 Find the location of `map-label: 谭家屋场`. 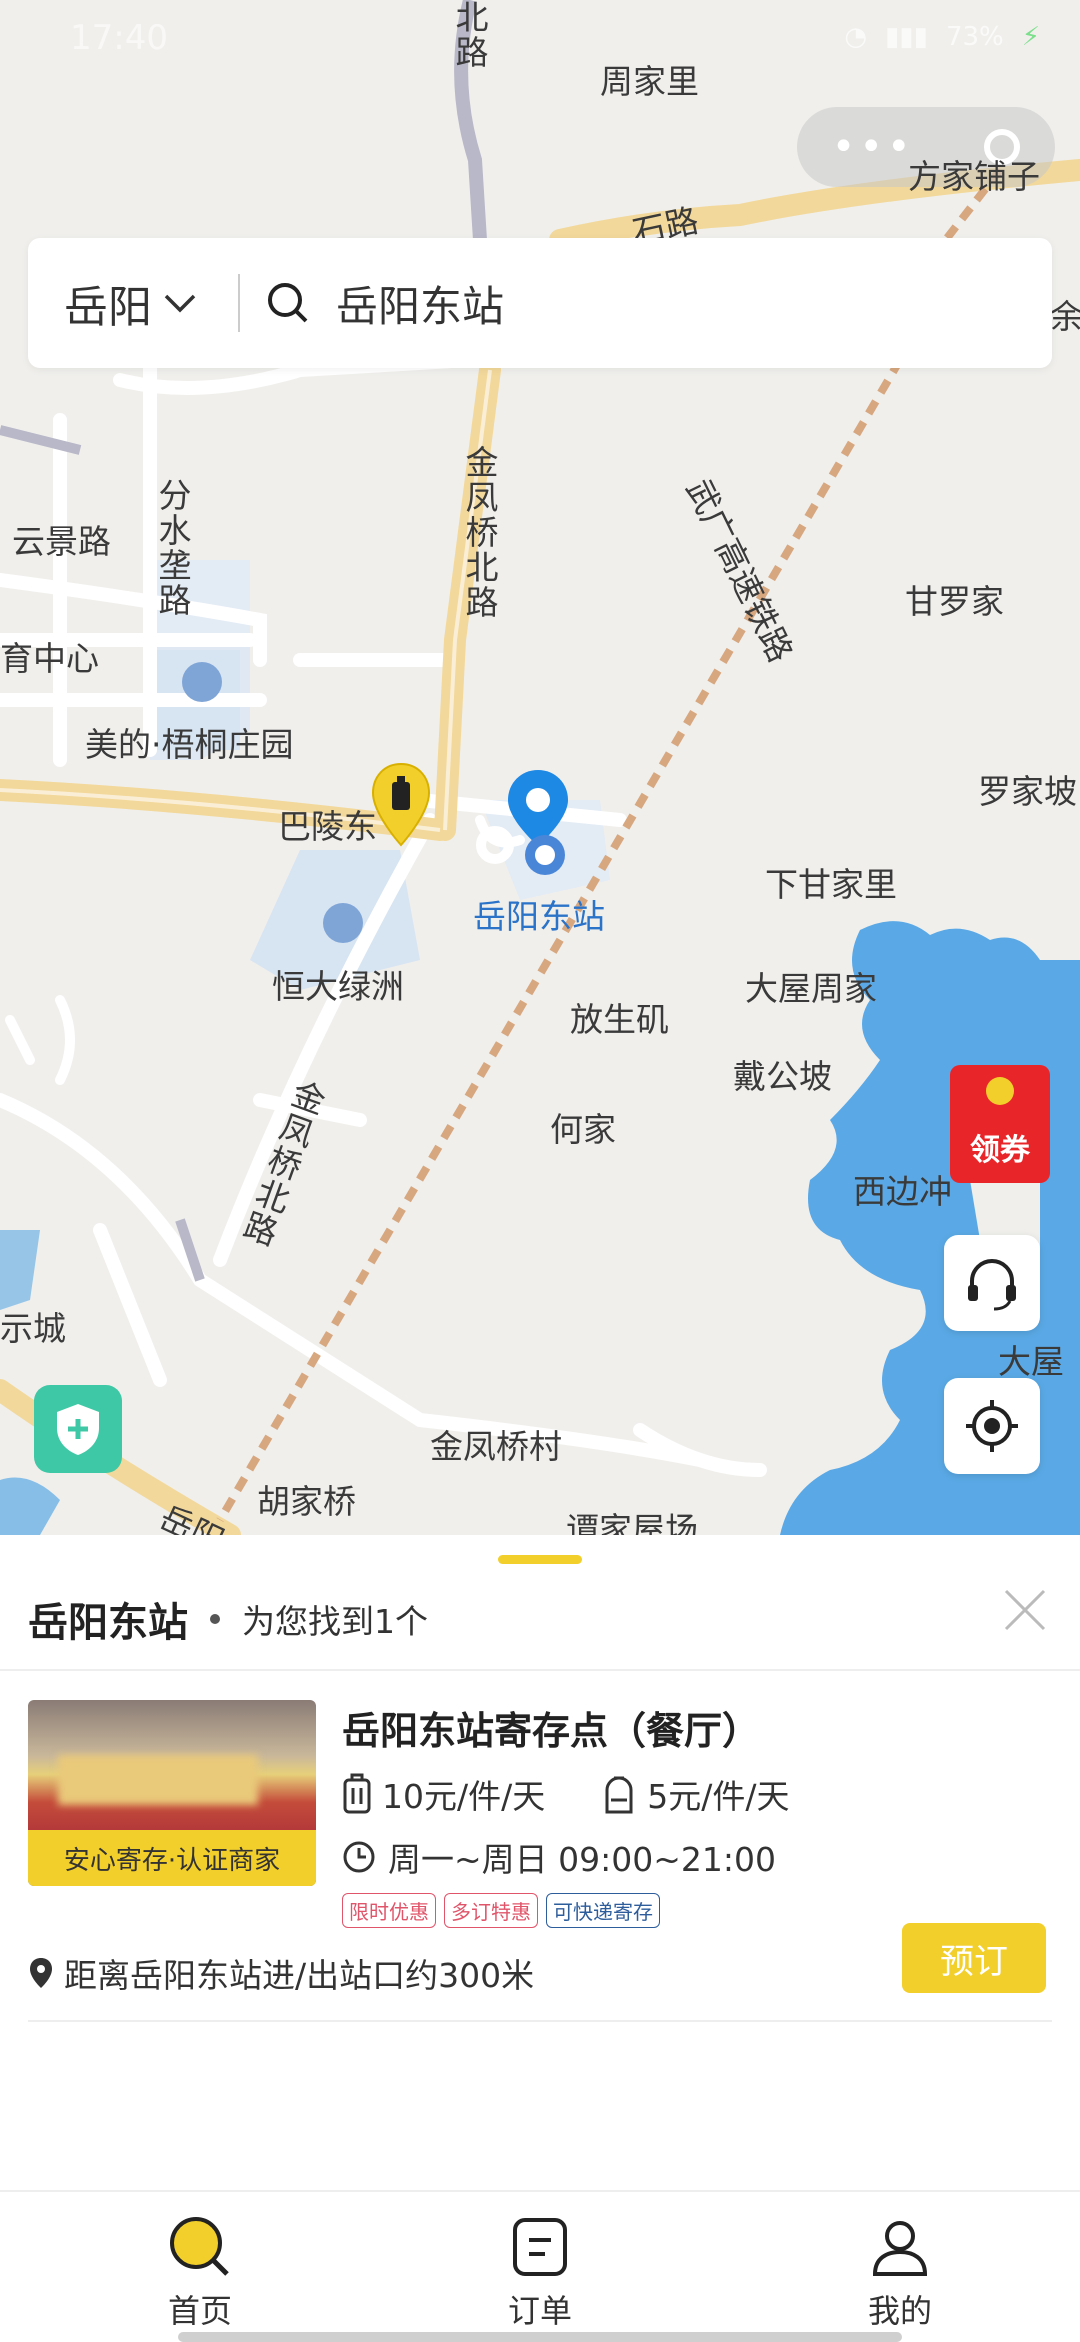

map-label: 谭家屋场 is located at coordinates (632, 1522).